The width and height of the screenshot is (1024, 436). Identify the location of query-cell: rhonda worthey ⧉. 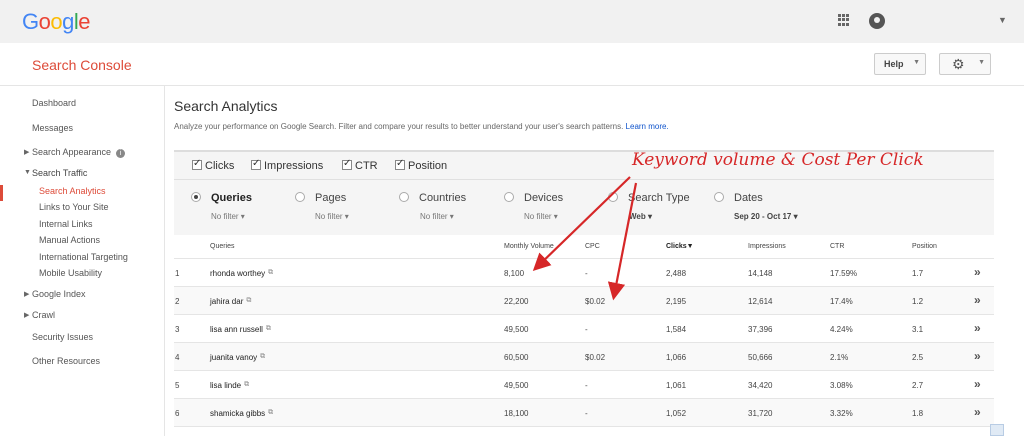
(241, 273).